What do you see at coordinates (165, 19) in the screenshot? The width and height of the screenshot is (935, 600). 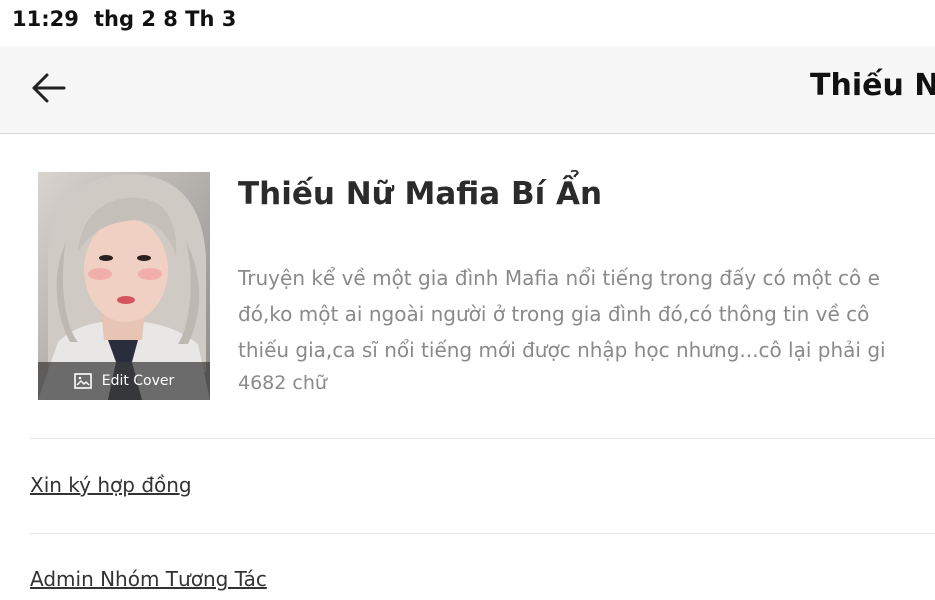 I see `status-date: thg 2 8 Th 3` at bounding box center [165, 19].